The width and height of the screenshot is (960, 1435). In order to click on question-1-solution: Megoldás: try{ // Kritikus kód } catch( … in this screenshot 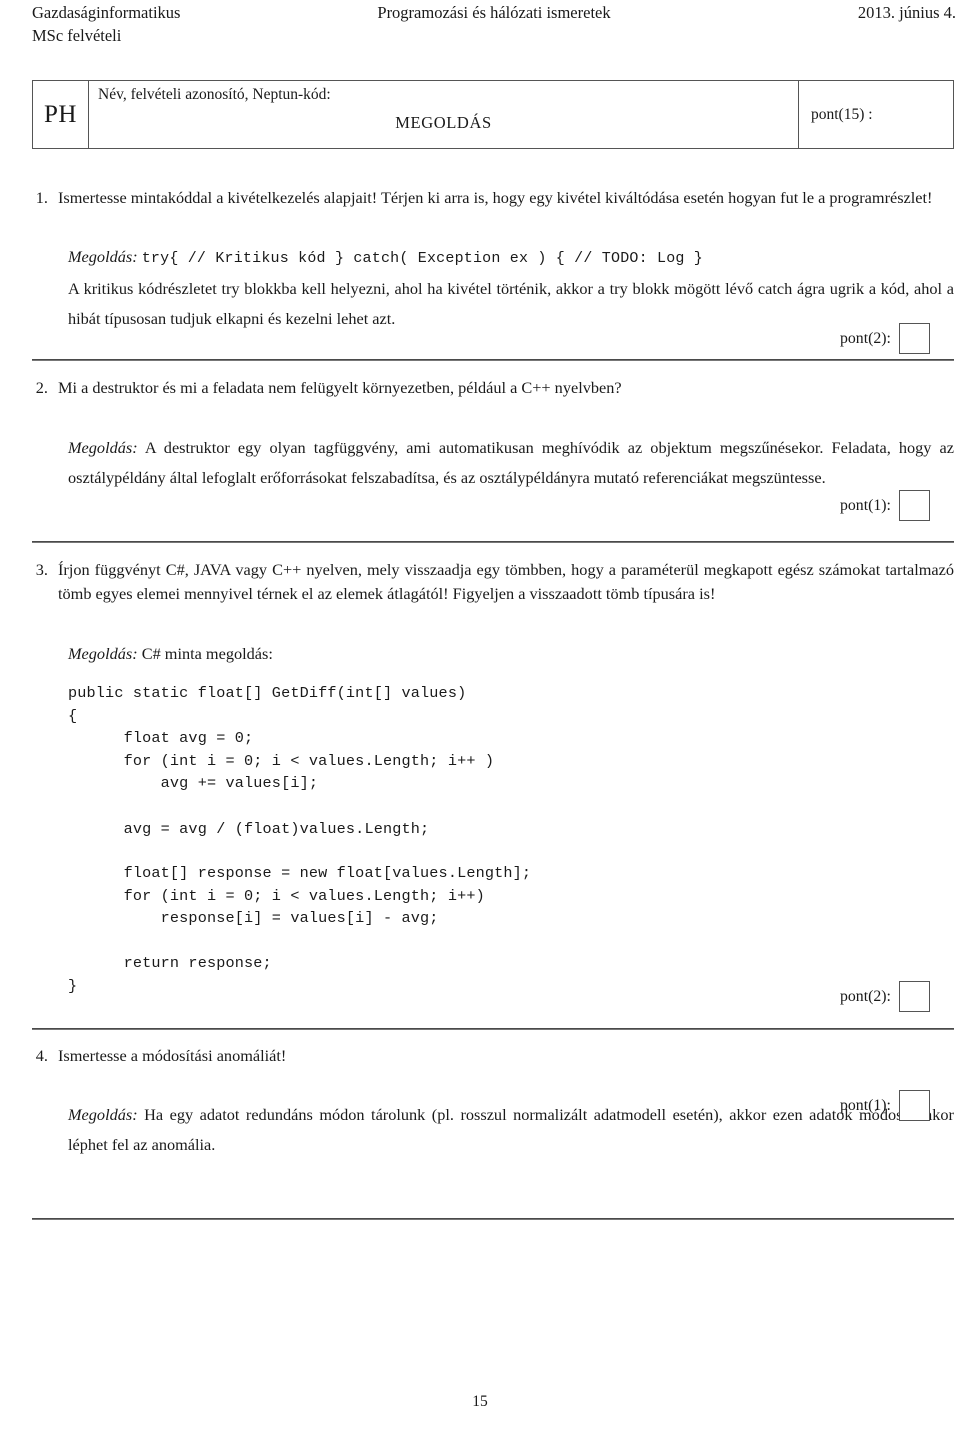, I will do `click(493, 258)`.